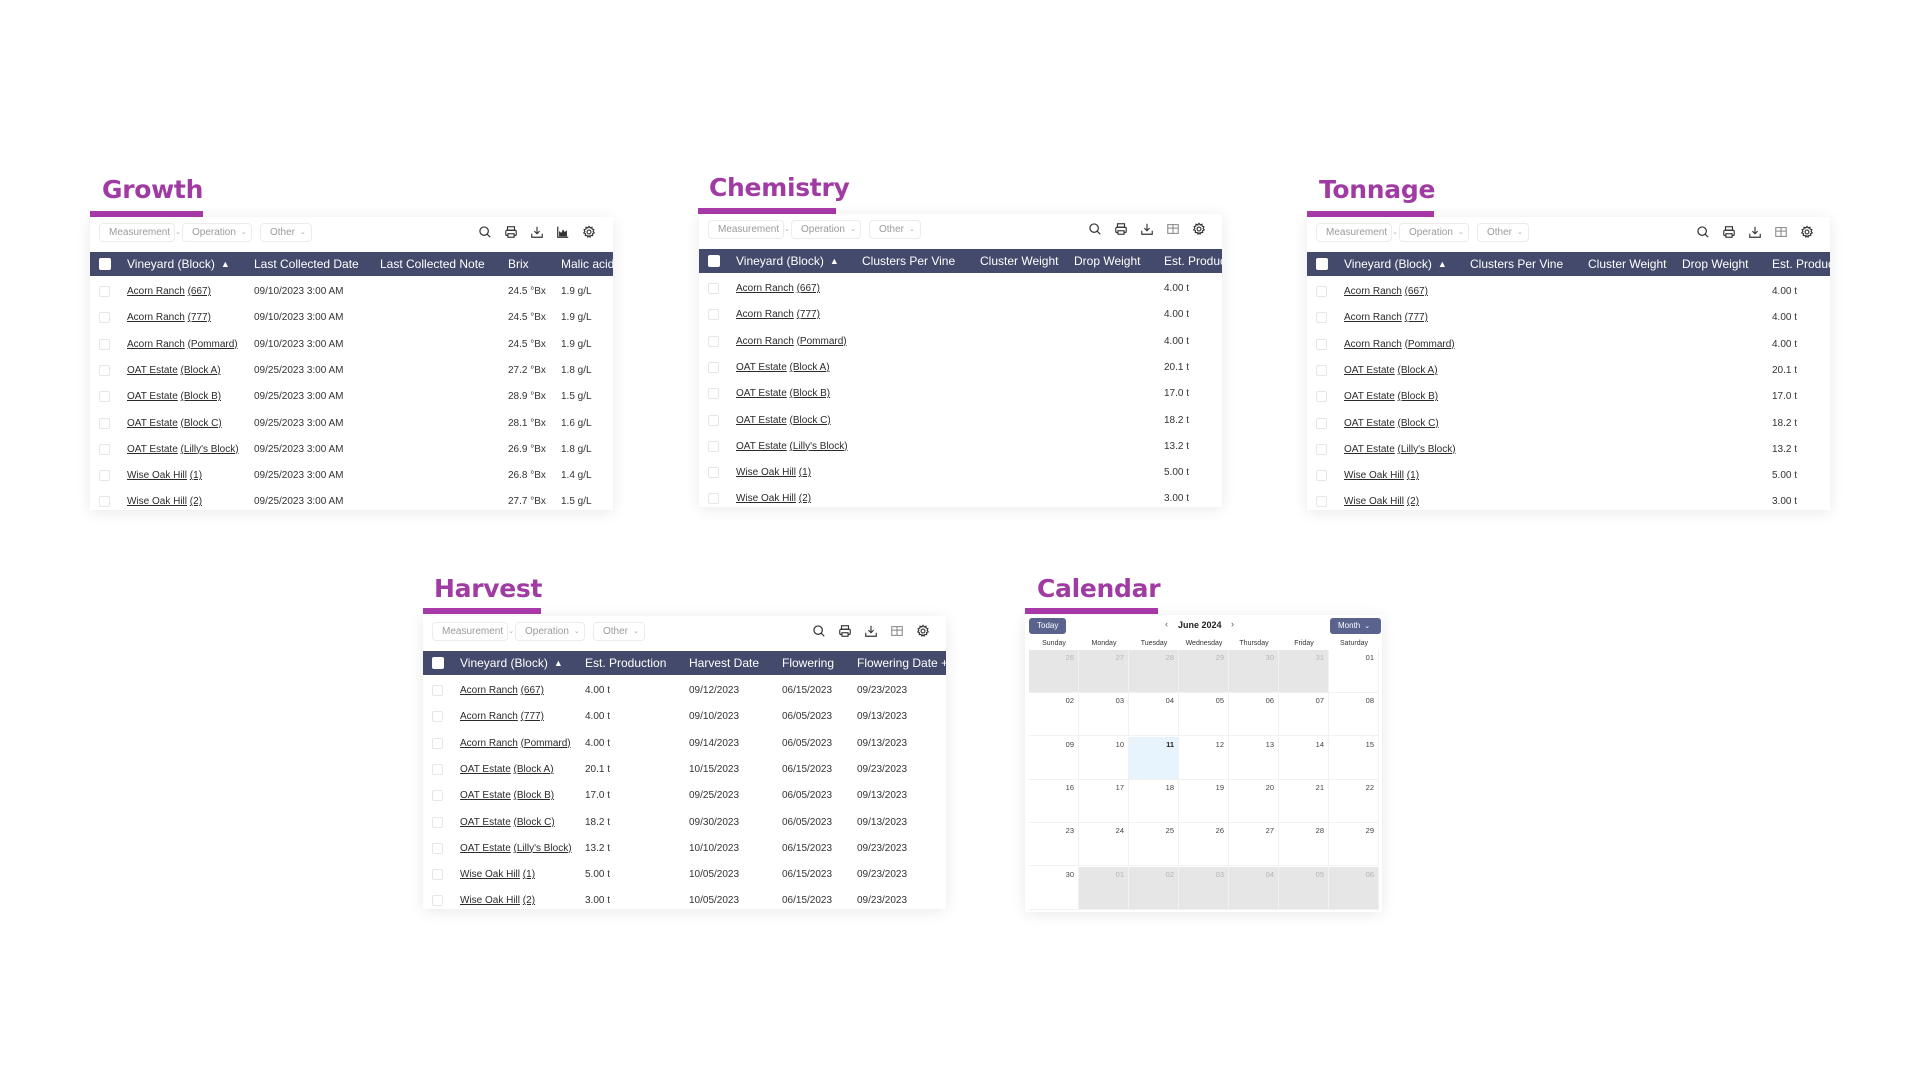 The width and height of the screenshot is (1920, 1080). What do you see at coordinates (1120, 228) in the screenshot?
I see `print-icon` at bounding box center [1120, 228].